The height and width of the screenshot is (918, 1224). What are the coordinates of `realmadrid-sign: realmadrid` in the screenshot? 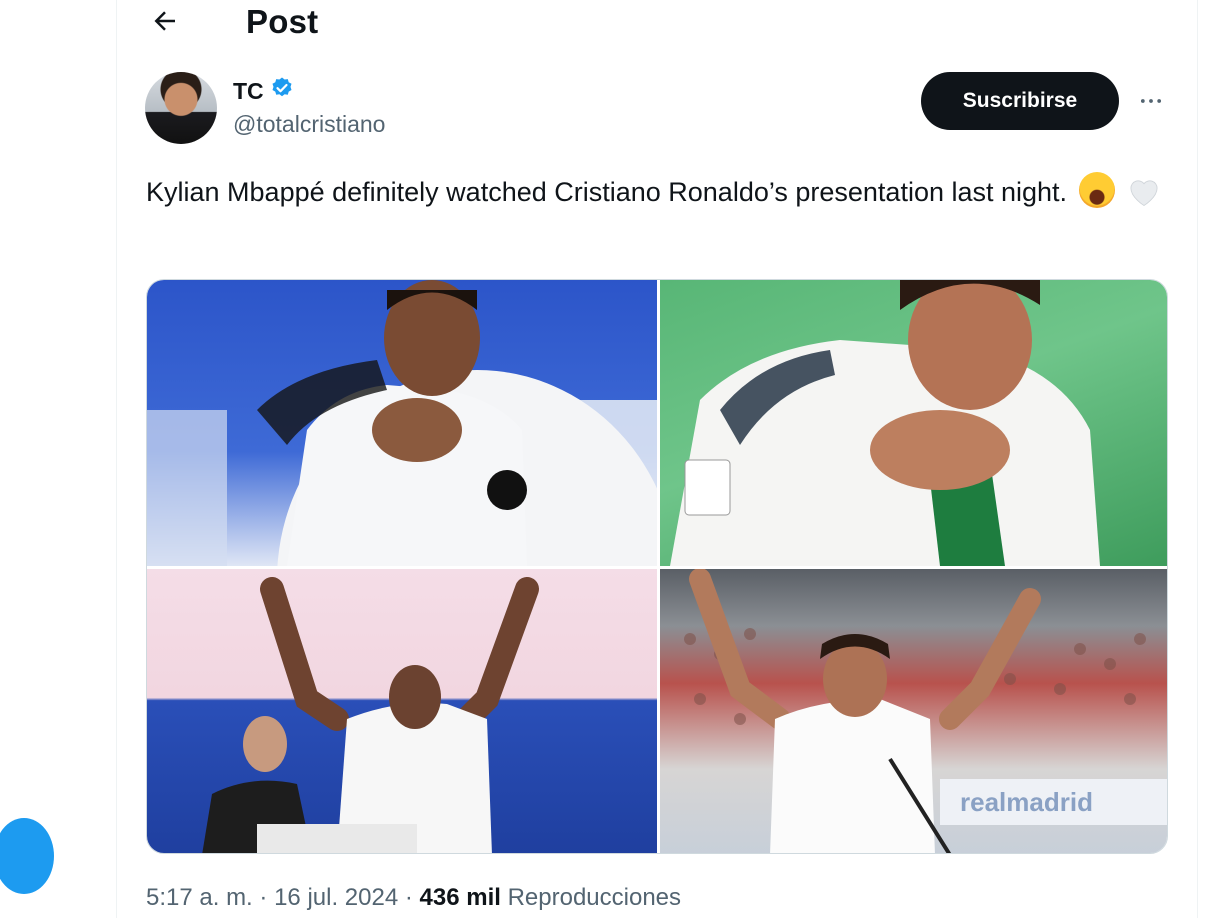 It's located at (1026, 802).